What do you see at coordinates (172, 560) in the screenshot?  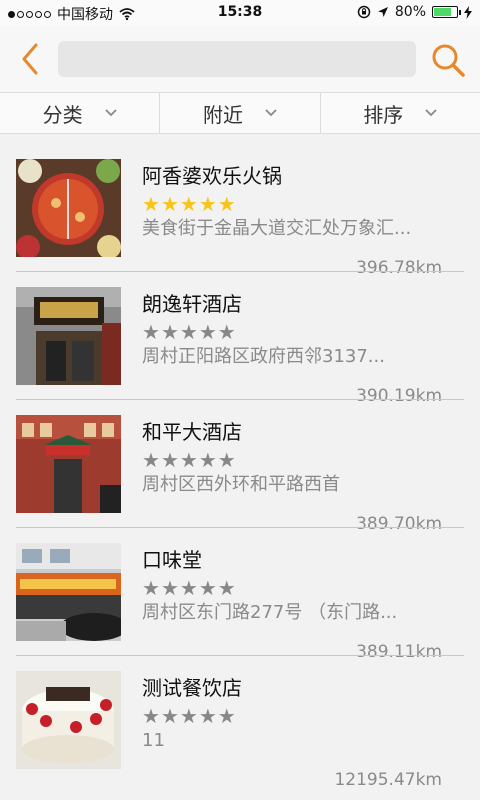 I see `restaurant-name: 口味堂` at bounding box center [172, 560].